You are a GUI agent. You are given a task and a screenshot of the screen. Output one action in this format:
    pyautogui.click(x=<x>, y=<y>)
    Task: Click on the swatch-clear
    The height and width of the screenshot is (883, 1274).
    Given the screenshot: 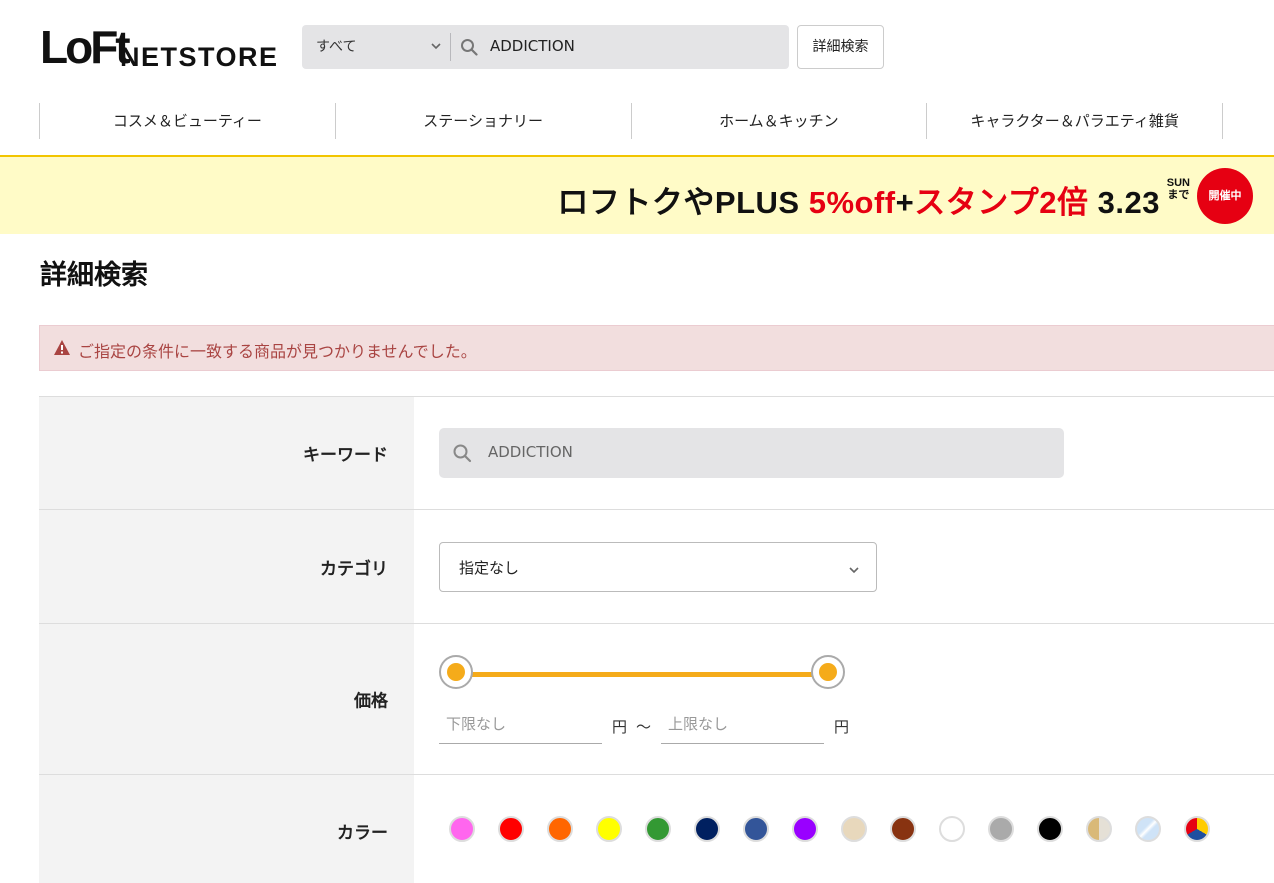 What is the action you would take?
    pyautogui.click(x=1148, y=829)
    